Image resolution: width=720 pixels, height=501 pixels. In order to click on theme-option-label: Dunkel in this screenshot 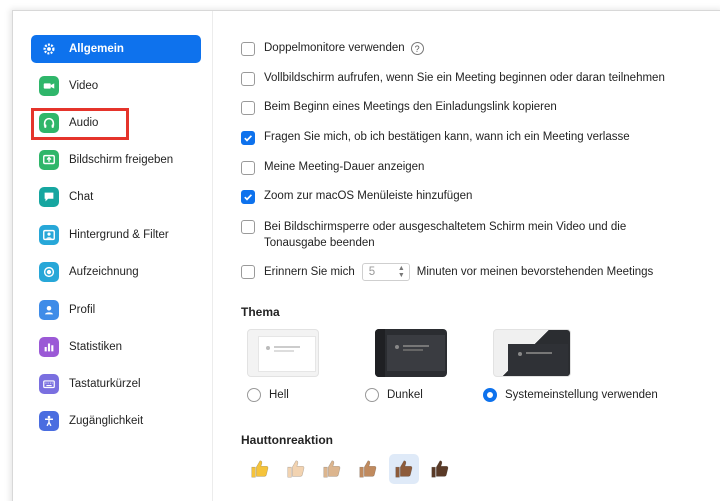, I will do `click(405, 395)`.